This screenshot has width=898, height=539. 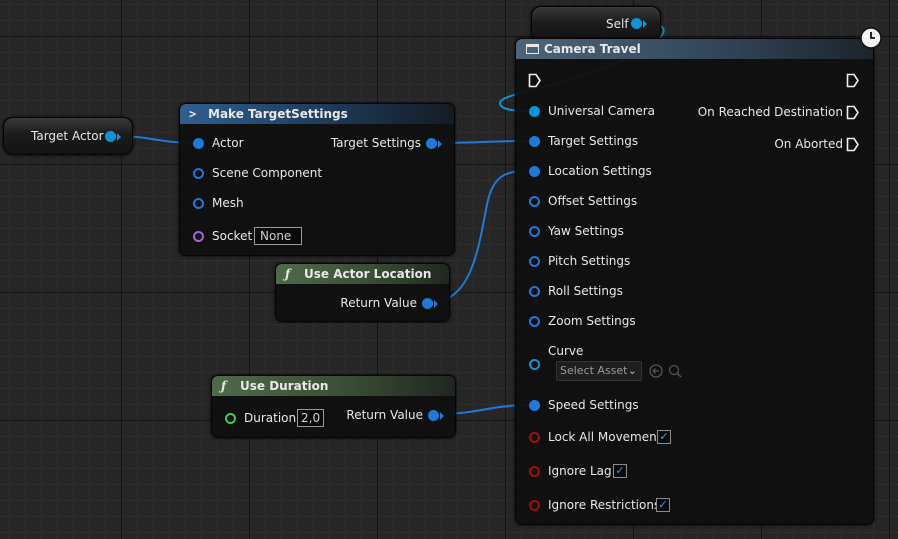 What do you see at coordinates (532, 49) in the screenshot?
I see `window-icon` at bounding box center [532, 49].